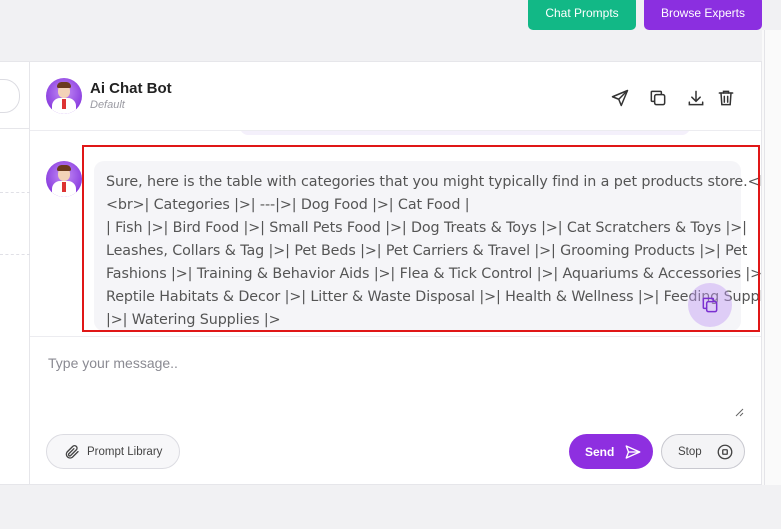  Describe the element at coordinates (771, 257) in the screenshot. I see `page-scrollbar` at that location.